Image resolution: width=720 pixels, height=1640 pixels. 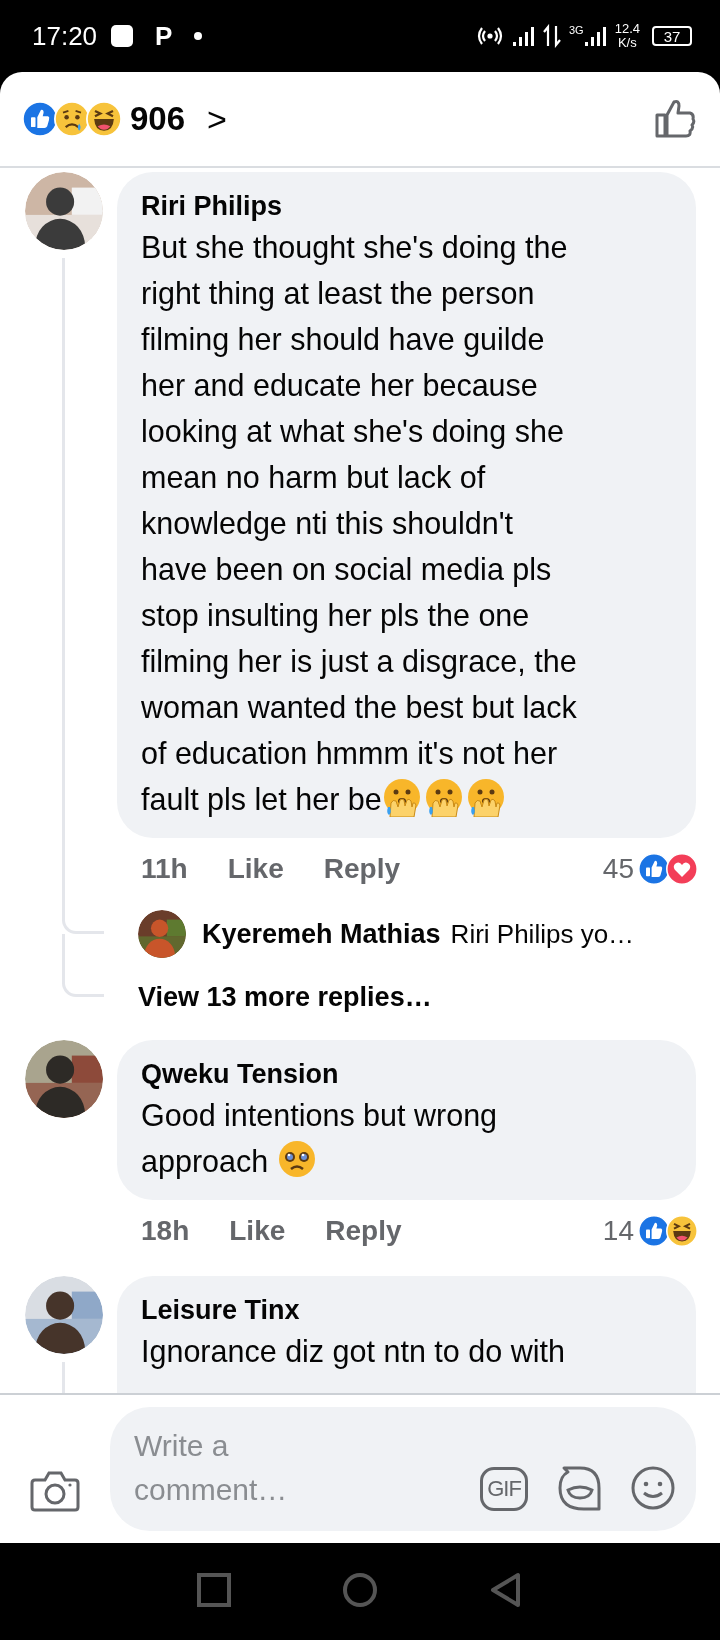 What do you see at coordinates (490, 36) in the screenshot?
I see `hotspot-icon` at bounding box center [490, 36].